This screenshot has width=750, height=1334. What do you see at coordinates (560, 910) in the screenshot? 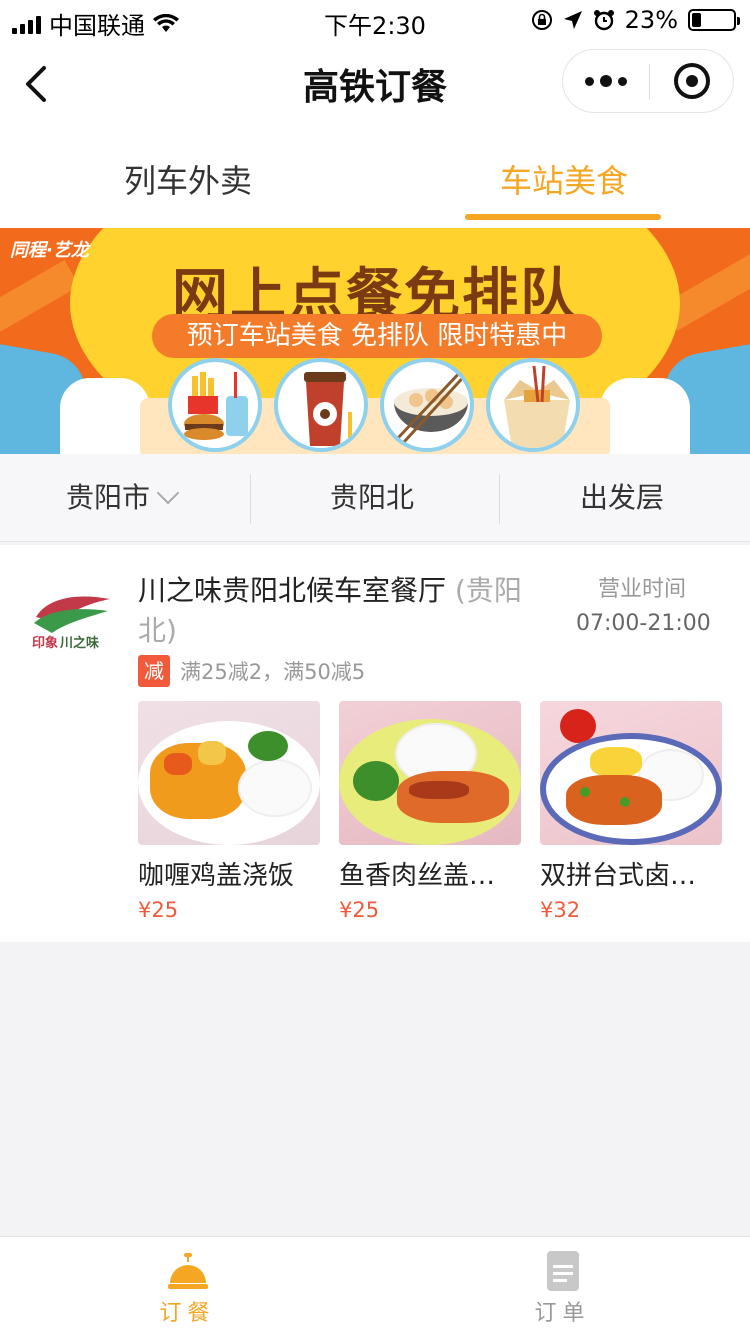
I see `dish-price: ¥32` at bounding box center [560, 910].